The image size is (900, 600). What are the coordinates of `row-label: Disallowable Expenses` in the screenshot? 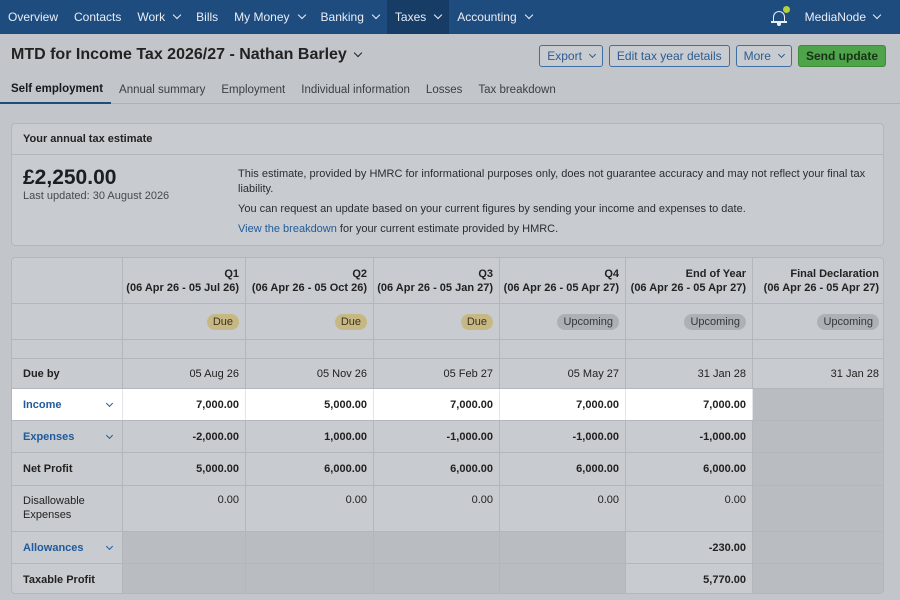 It's located at (67, 508).